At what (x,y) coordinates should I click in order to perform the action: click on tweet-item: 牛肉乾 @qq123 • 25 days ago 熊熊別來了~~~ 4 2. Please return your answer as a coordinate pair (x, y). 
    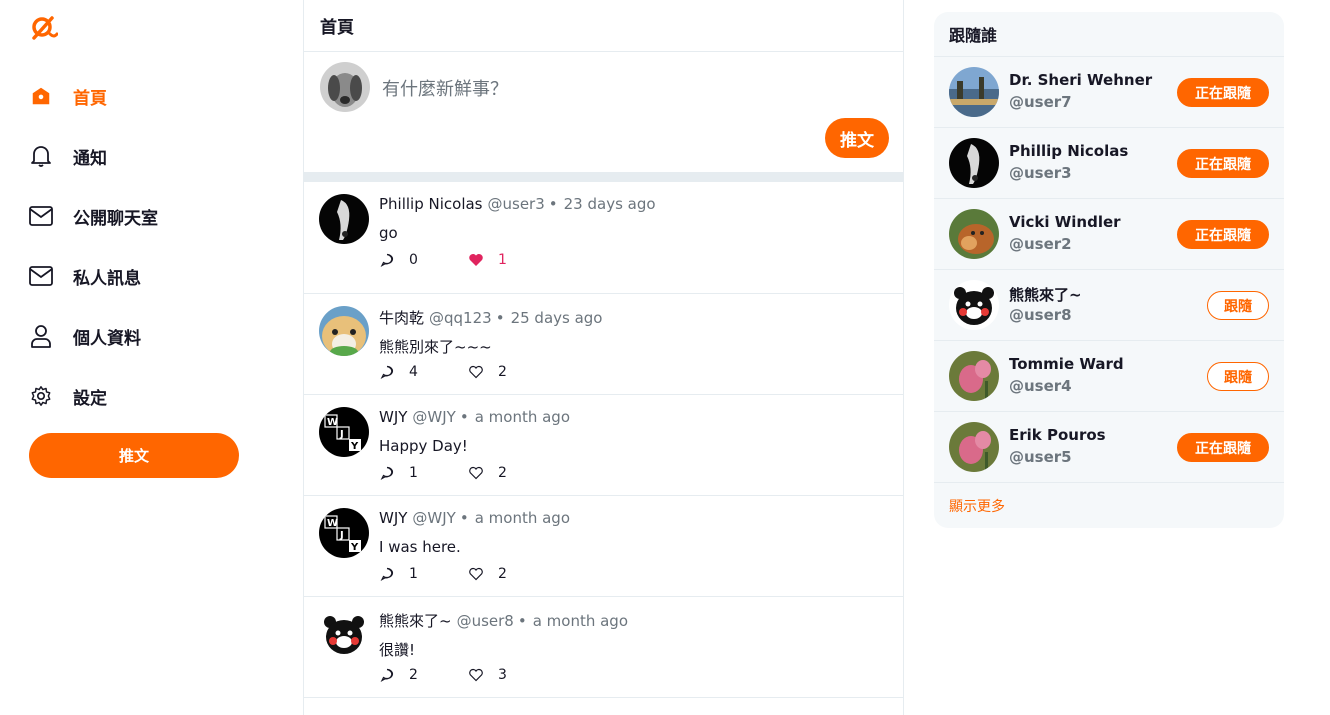
    Looking at the image, I should click on (603, 344).